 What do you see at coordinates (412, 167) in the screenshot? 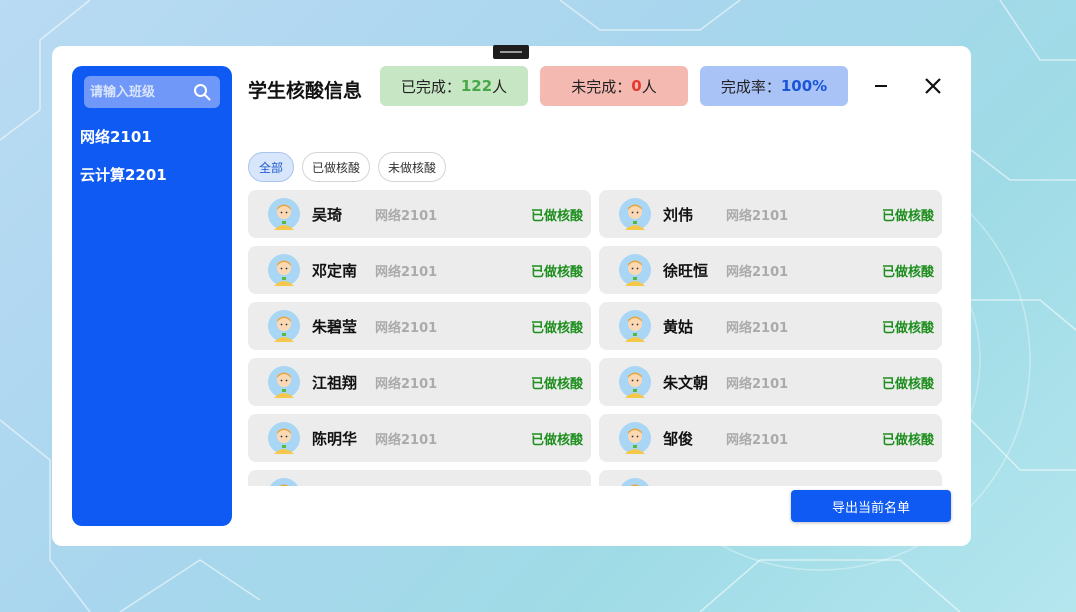
I see `filter-undone-button: 未做核酸` at bounding box center [412, 167].